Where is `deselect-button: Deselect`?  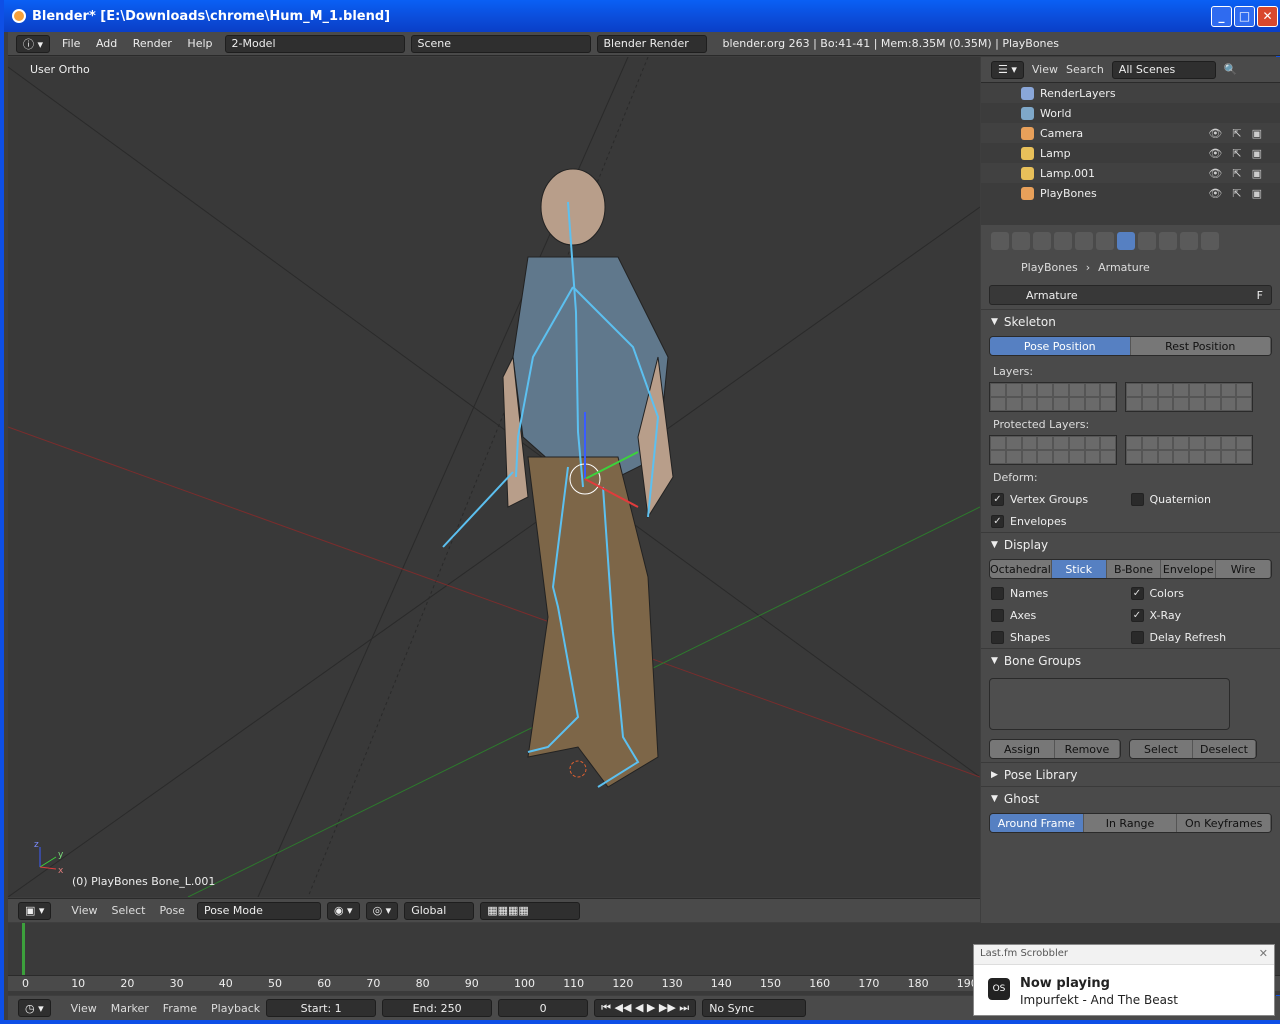 deselect-button: Deselect is located at coordinates (1224, 749).